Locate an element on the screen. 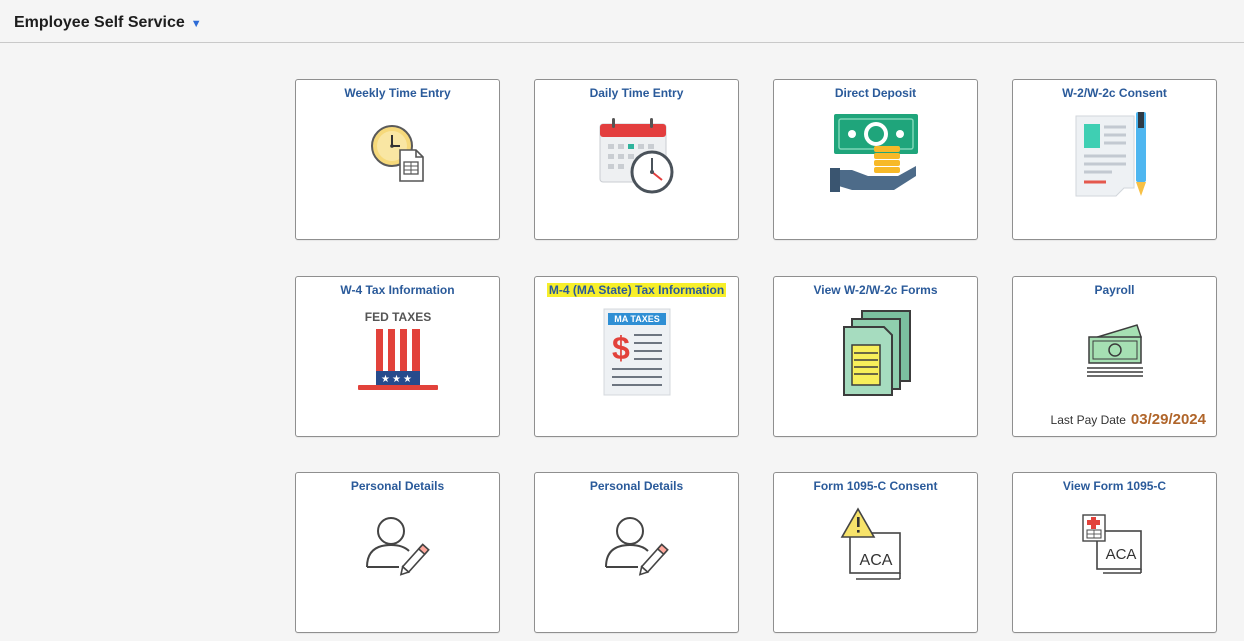 The height and width of the screenshot is (641, 1244). tile-title: Form 1095-C Consent is located at coordinates (875, 486).